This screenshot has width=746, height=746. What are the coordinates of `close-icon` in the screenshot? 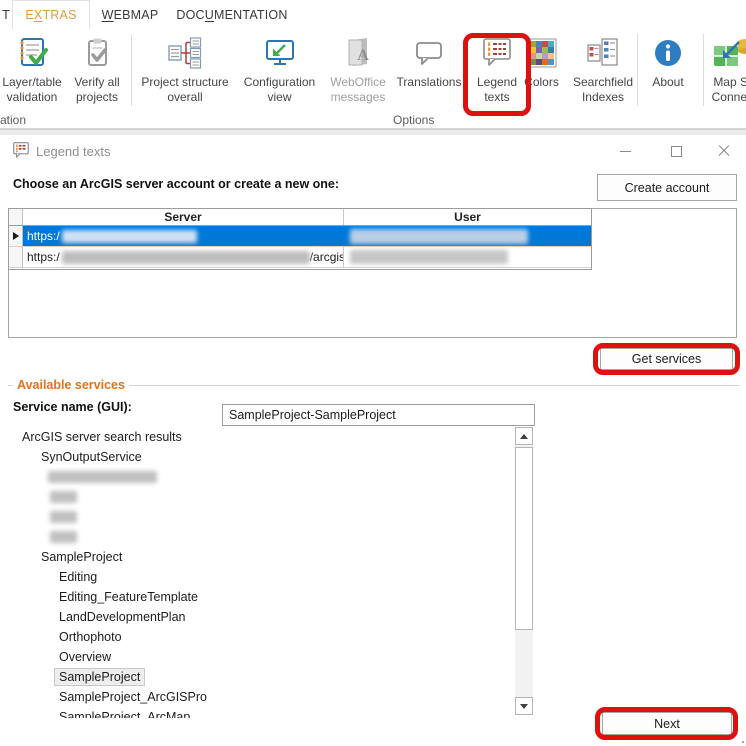 It's located at (724, 151).